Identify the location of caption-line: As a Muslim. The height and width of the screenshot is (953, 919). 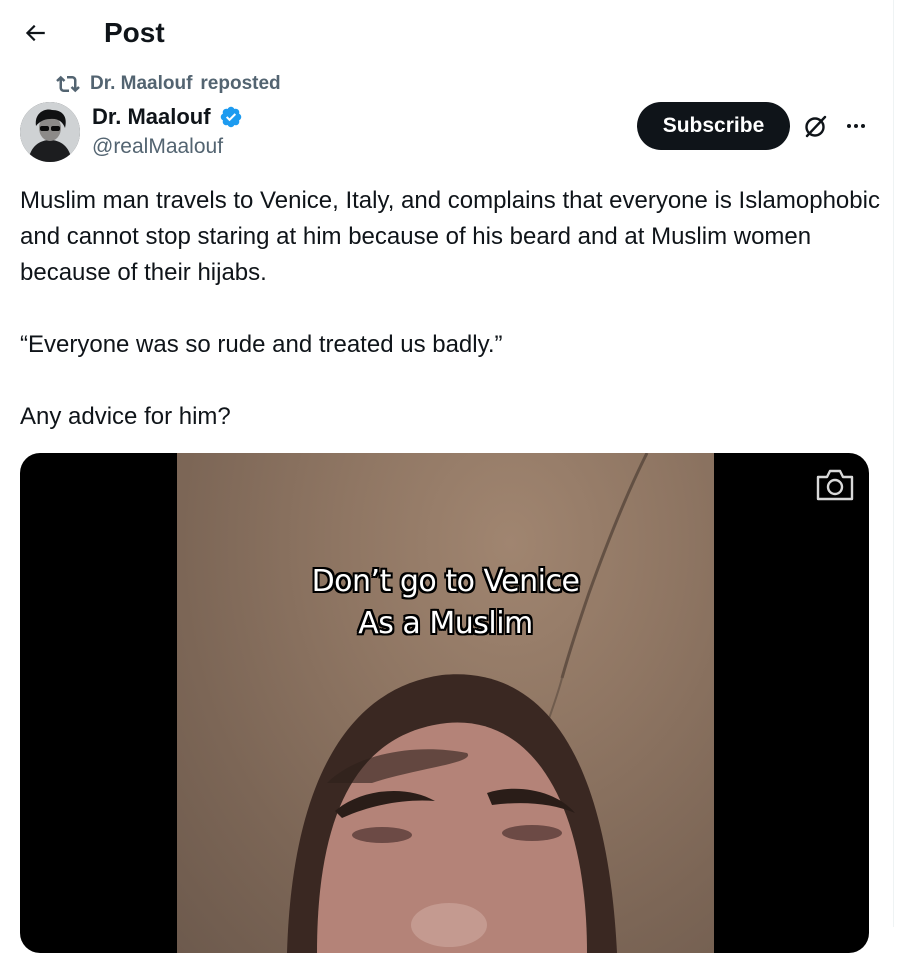
(445, 623).